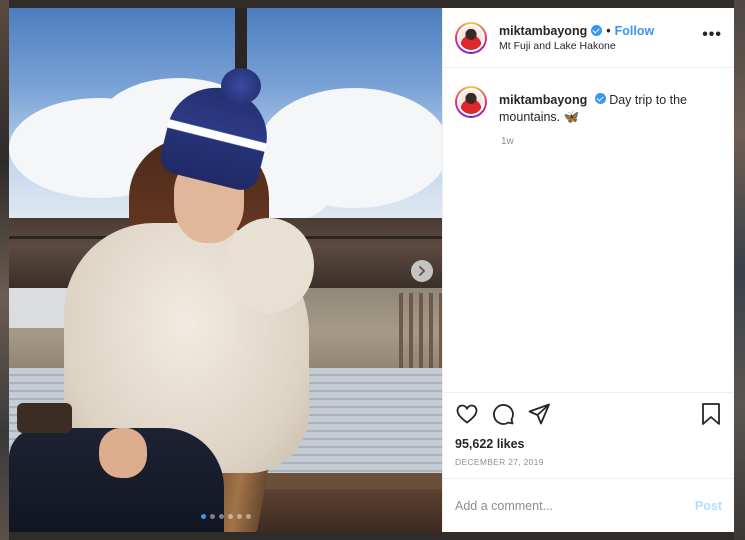 This screenshot has width=745, height=540. Describe the element at coordinates (503, 414) in the screenshot. I see `comment-icon` at that location.